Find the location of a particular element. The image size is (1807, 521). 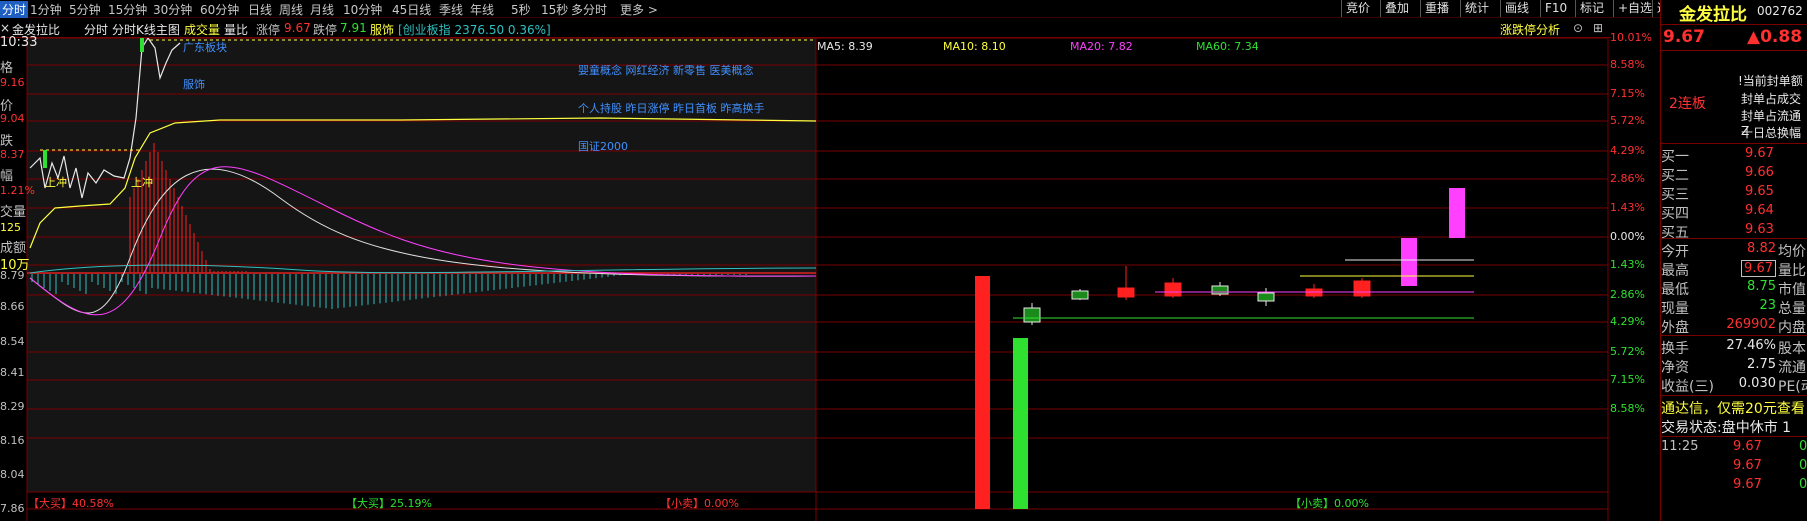

stat-row: 现量 23 总量 is located at coordinates (1734, 307).